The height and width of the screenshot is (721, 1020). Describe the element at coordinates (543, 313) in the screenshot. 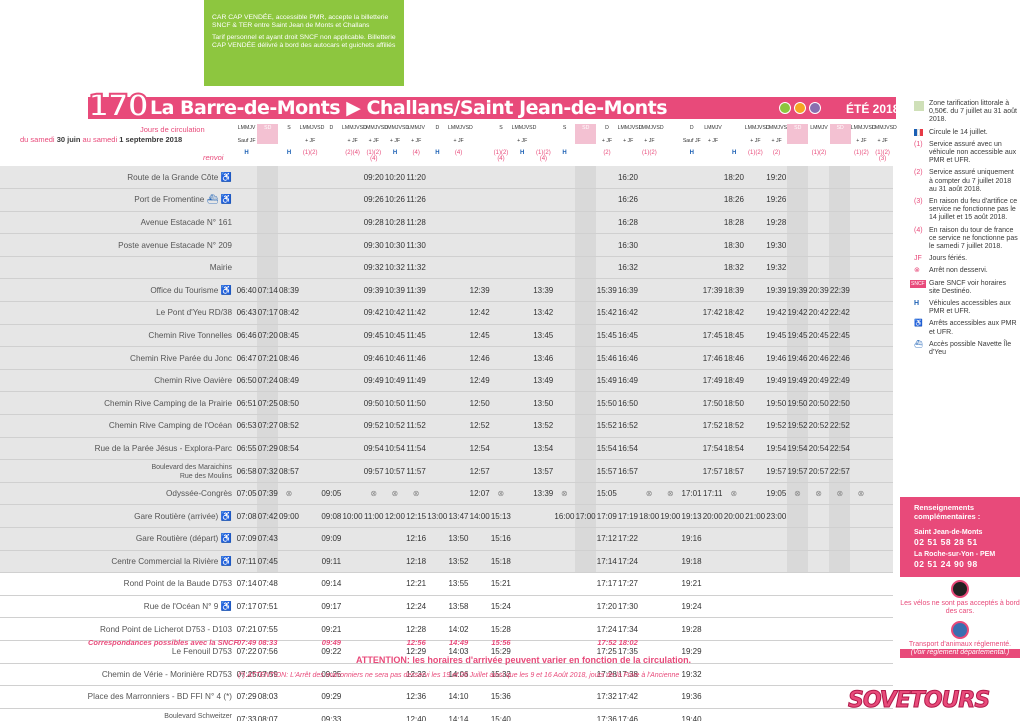

I see `time-cell: 13:42` at that location.